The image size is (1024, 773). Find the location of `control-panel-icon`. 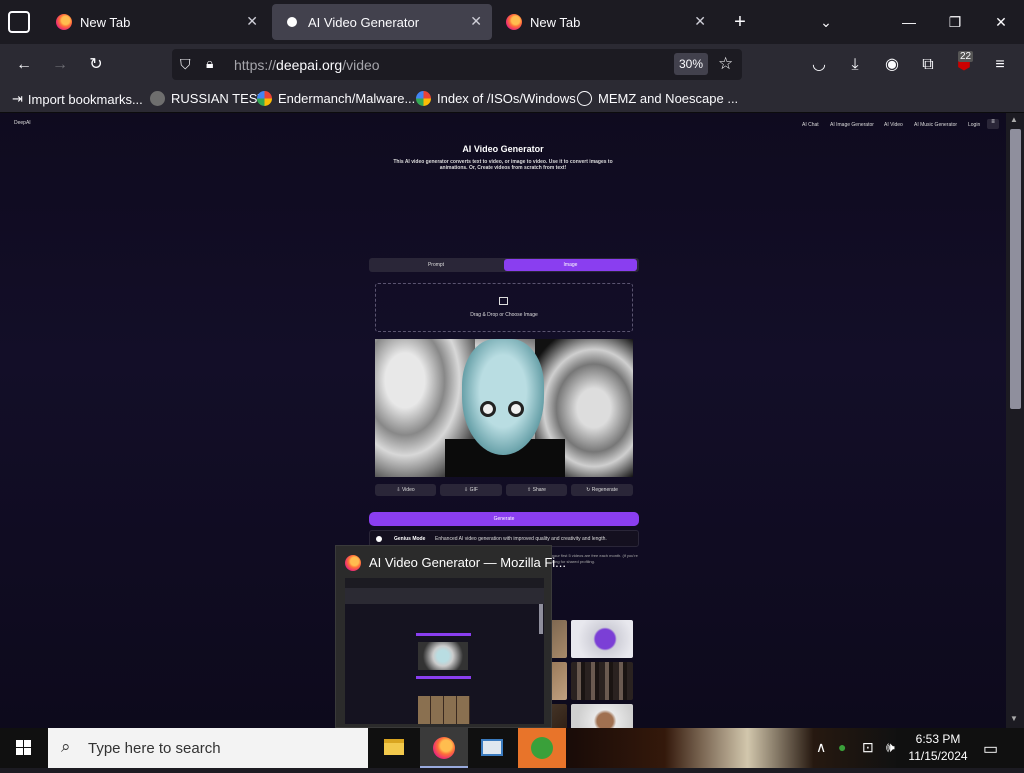

control-panel-icon is located at coordinates (492, 748).